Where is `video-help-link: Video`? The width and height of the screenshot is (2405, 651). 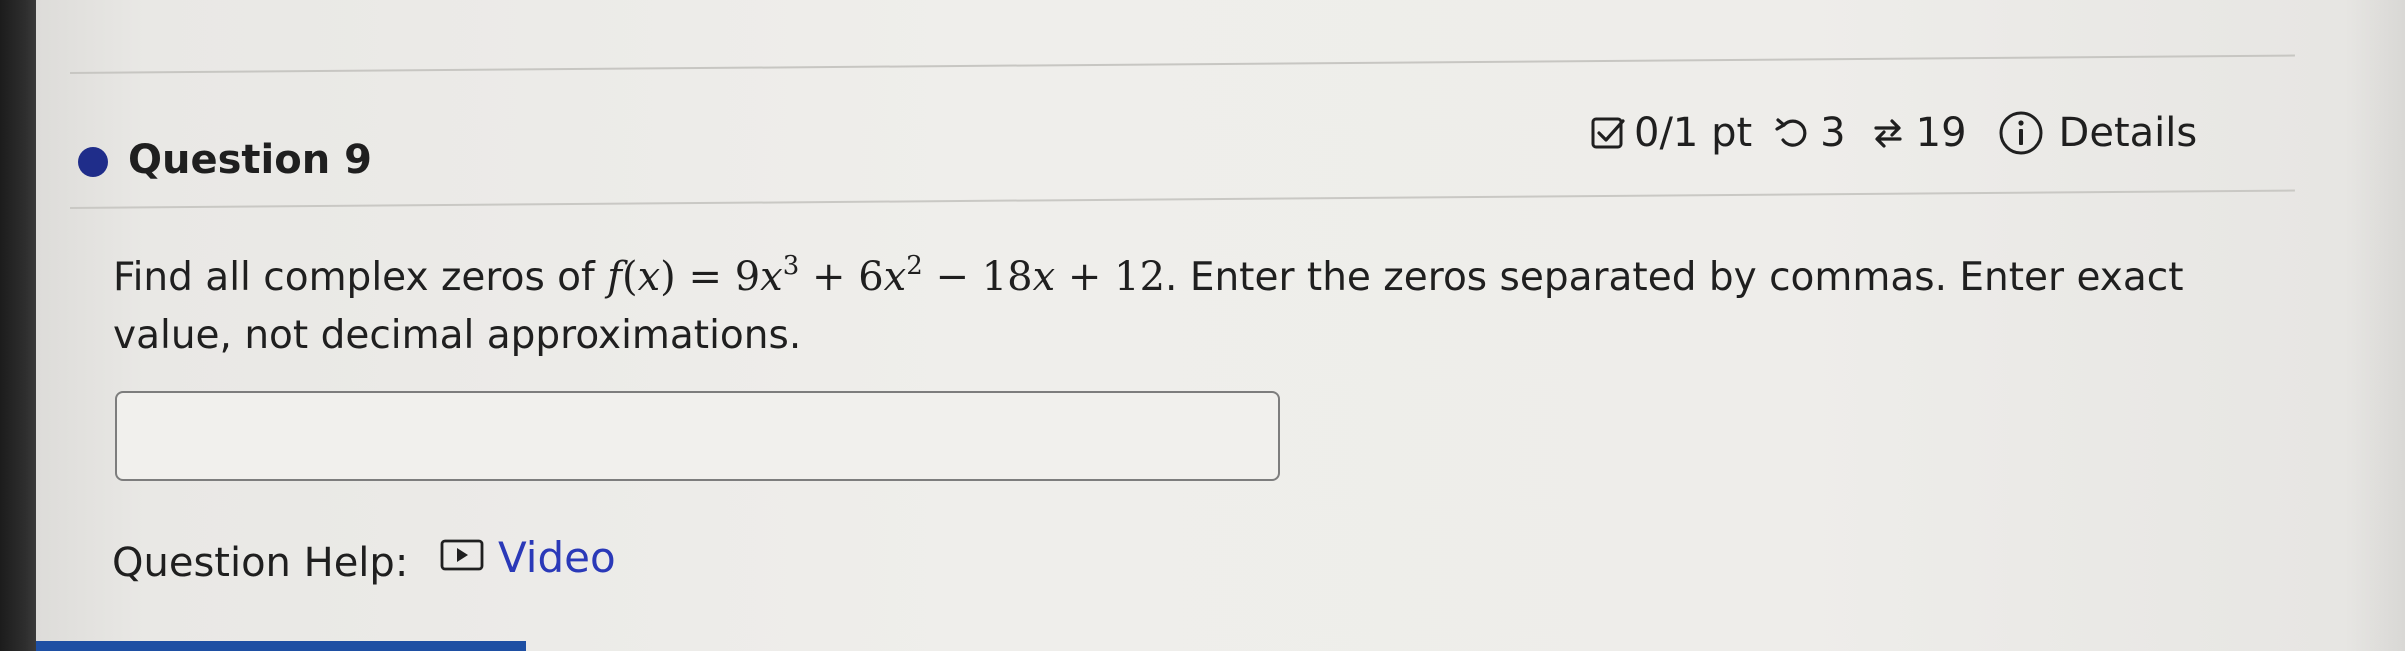 video-help-link: Video is located at coordinates (528, 557).